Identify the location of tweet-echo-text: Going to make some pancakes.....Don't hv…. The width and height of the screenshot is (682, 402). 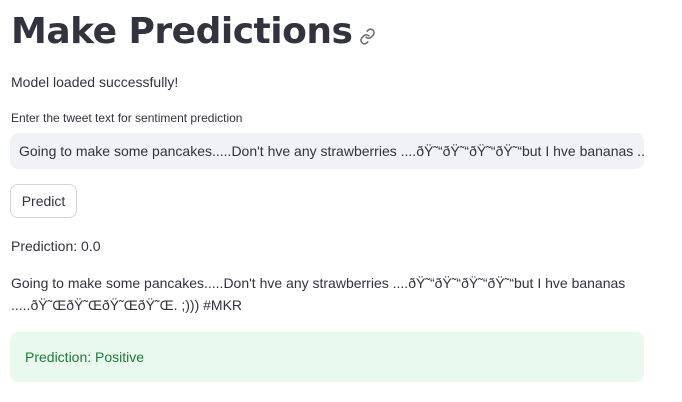
(318, 294).